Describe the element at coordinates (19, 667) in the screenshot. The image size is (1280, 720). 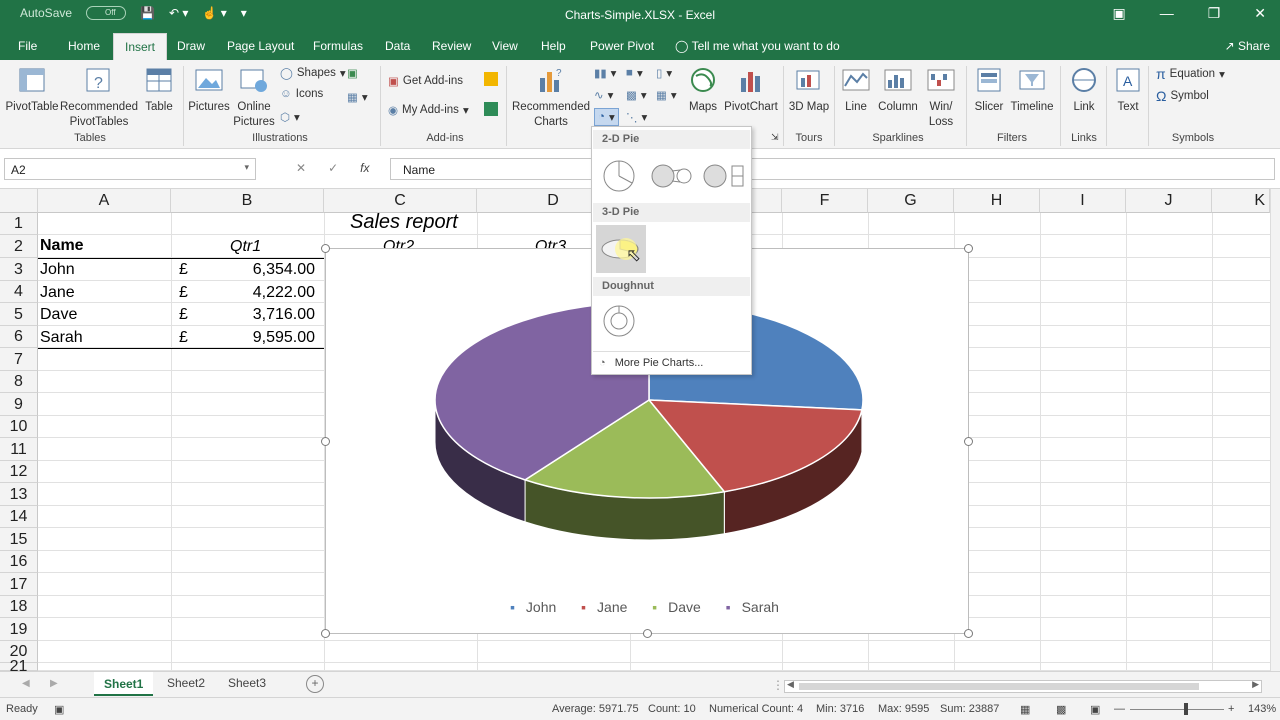
I see `row-header: 21` at that location.